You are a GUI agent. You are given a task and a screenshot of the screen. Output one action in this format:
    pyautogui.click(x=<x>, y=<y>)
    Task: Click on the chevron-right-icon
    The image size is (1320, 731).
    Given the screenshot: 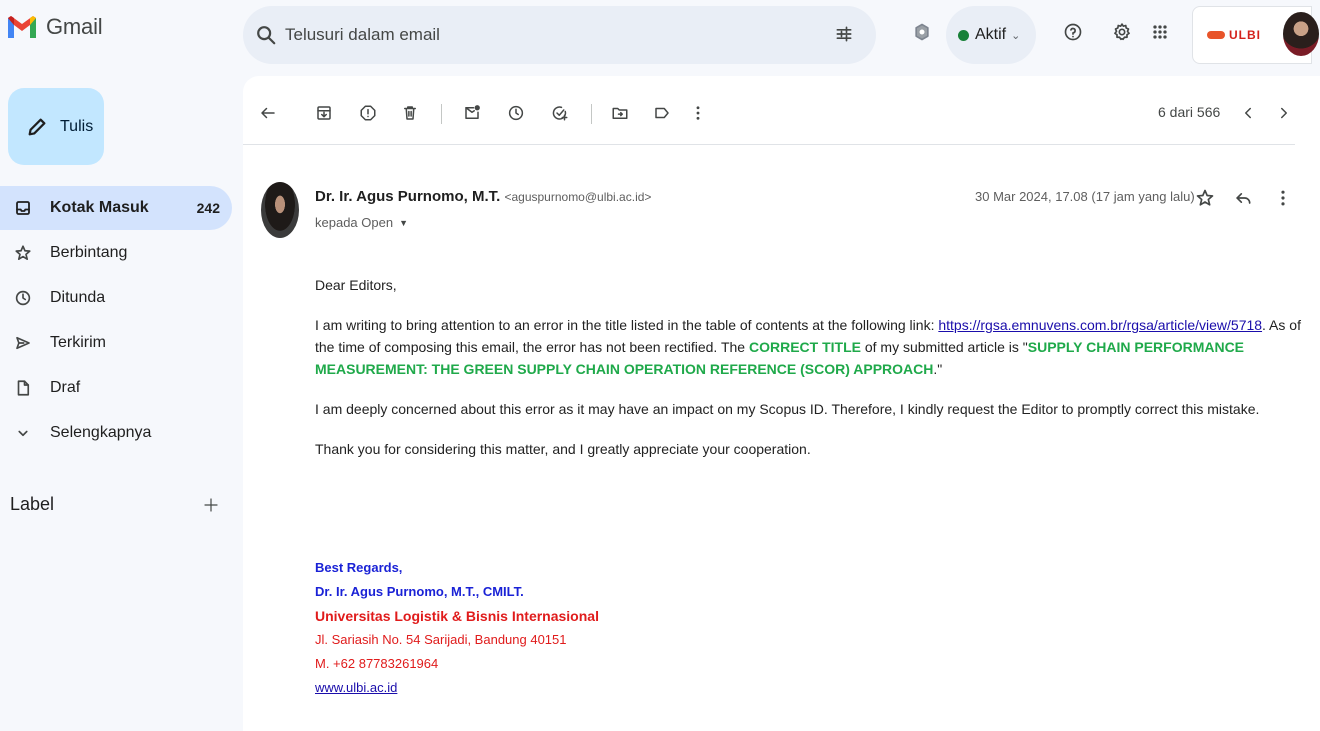 What is the action you would take?
    pyautogui.click(x=1284, y=113)
    